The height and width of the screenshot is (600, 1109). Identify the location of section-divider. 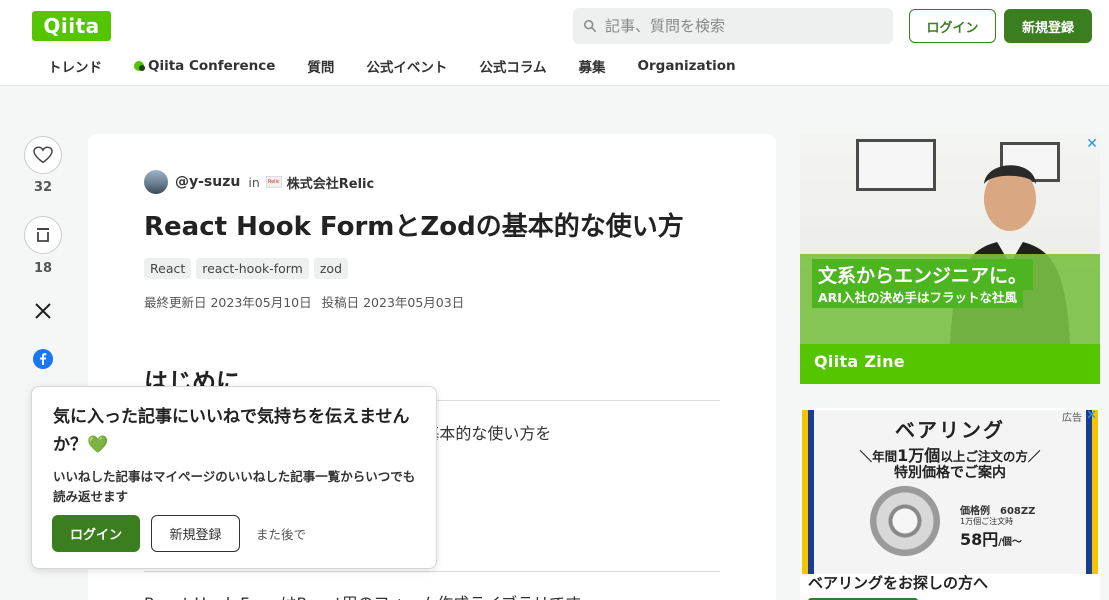
(432, 571).